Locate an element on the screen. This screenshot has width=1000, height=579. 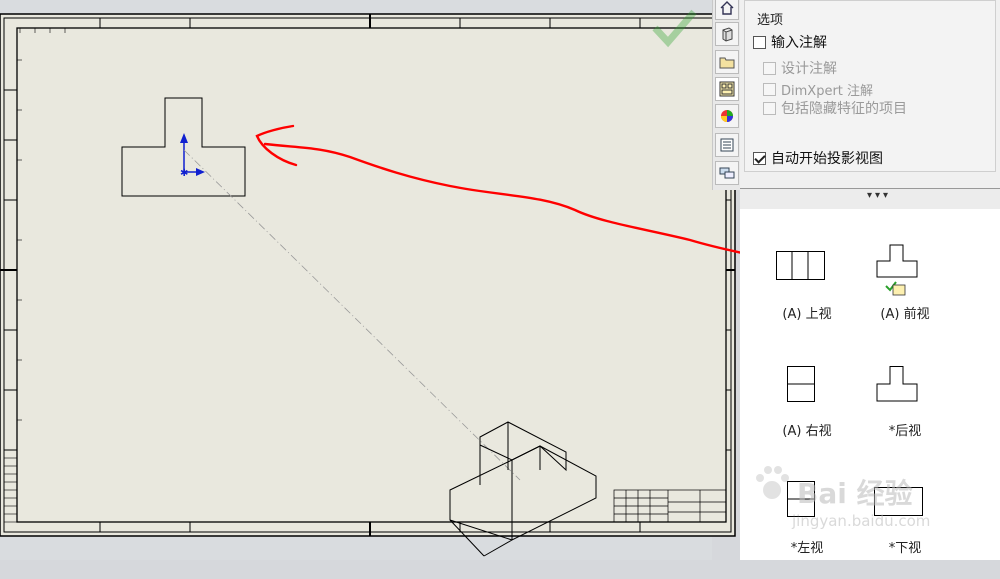
dimxpert-annotations-checkbox is located at coordinates (769, 89).